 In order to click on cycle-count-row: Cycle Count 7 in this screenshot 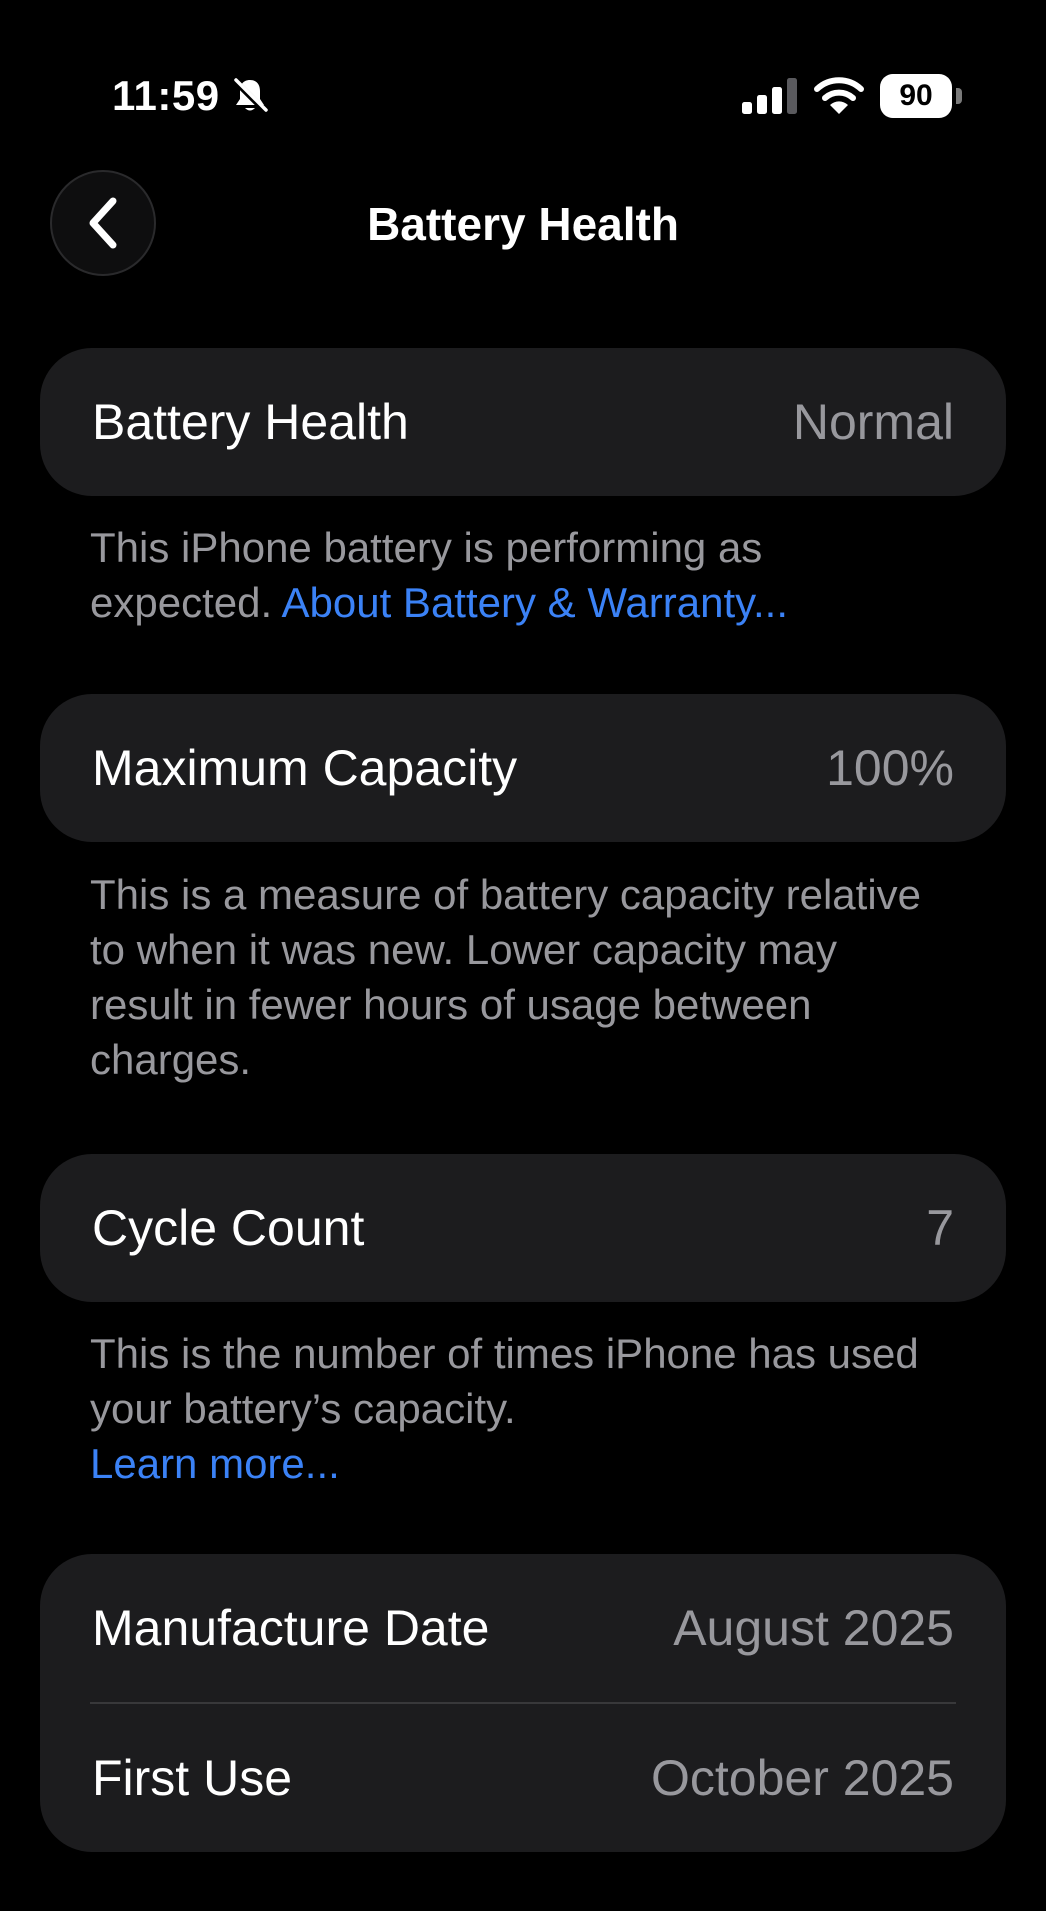, I will do `click(523, 1228)`.